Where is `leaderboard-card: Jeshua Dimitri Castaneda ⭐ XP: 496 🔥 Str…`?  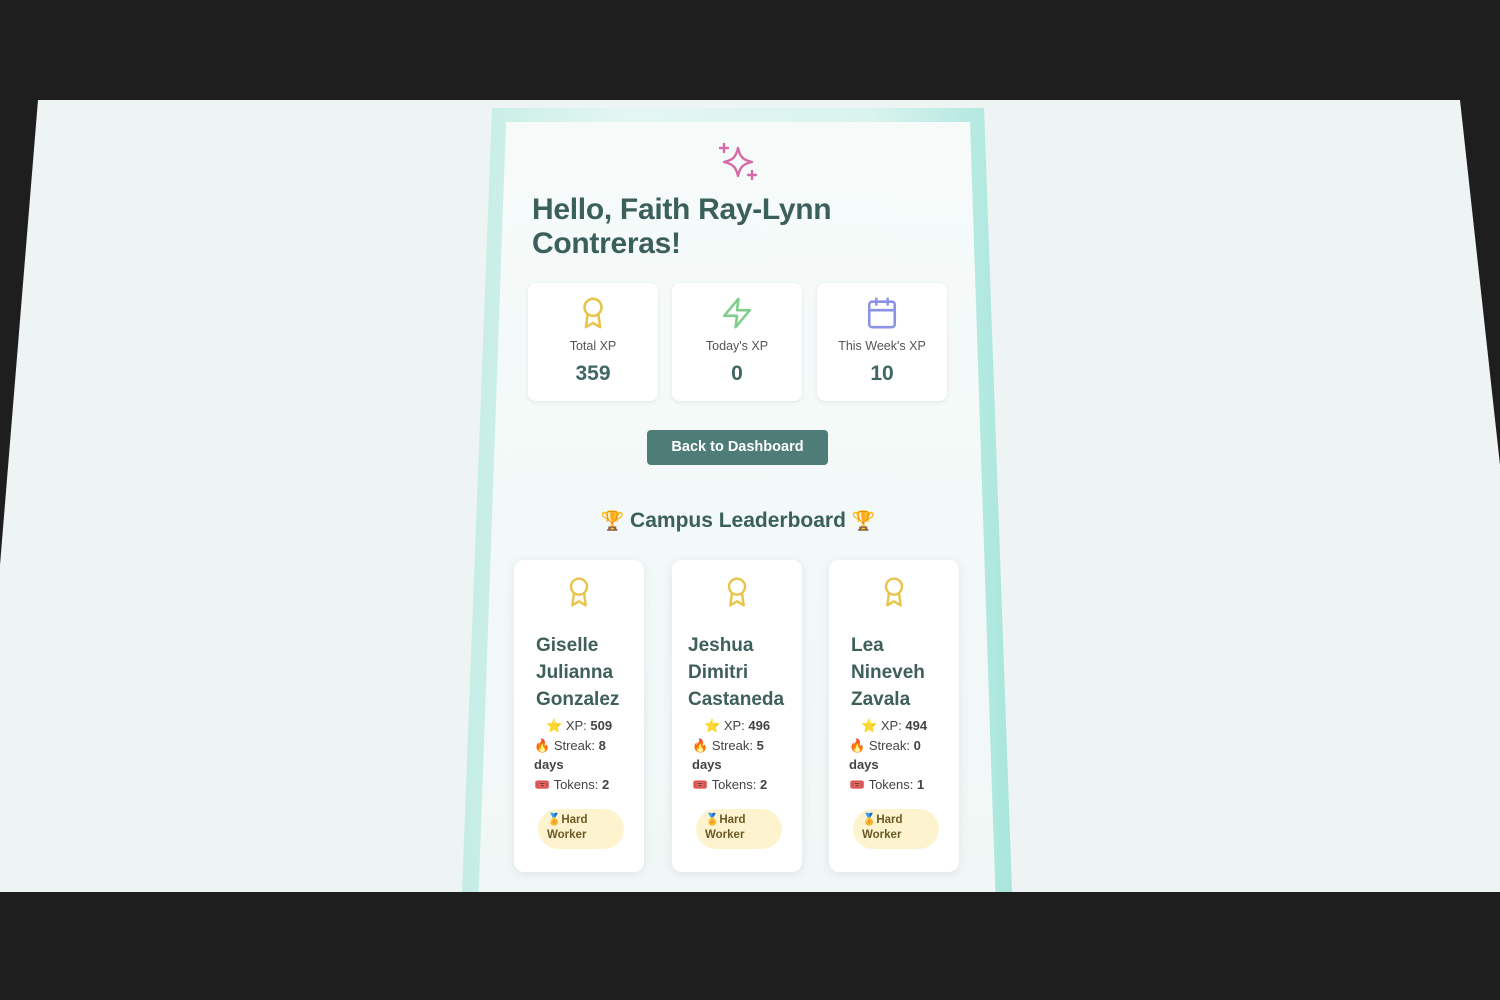 leaderboard-card: Jeshua Dimitri Castaneda ⭐ XP: 496 🔥 Str… is located at coordinates (737, 716).